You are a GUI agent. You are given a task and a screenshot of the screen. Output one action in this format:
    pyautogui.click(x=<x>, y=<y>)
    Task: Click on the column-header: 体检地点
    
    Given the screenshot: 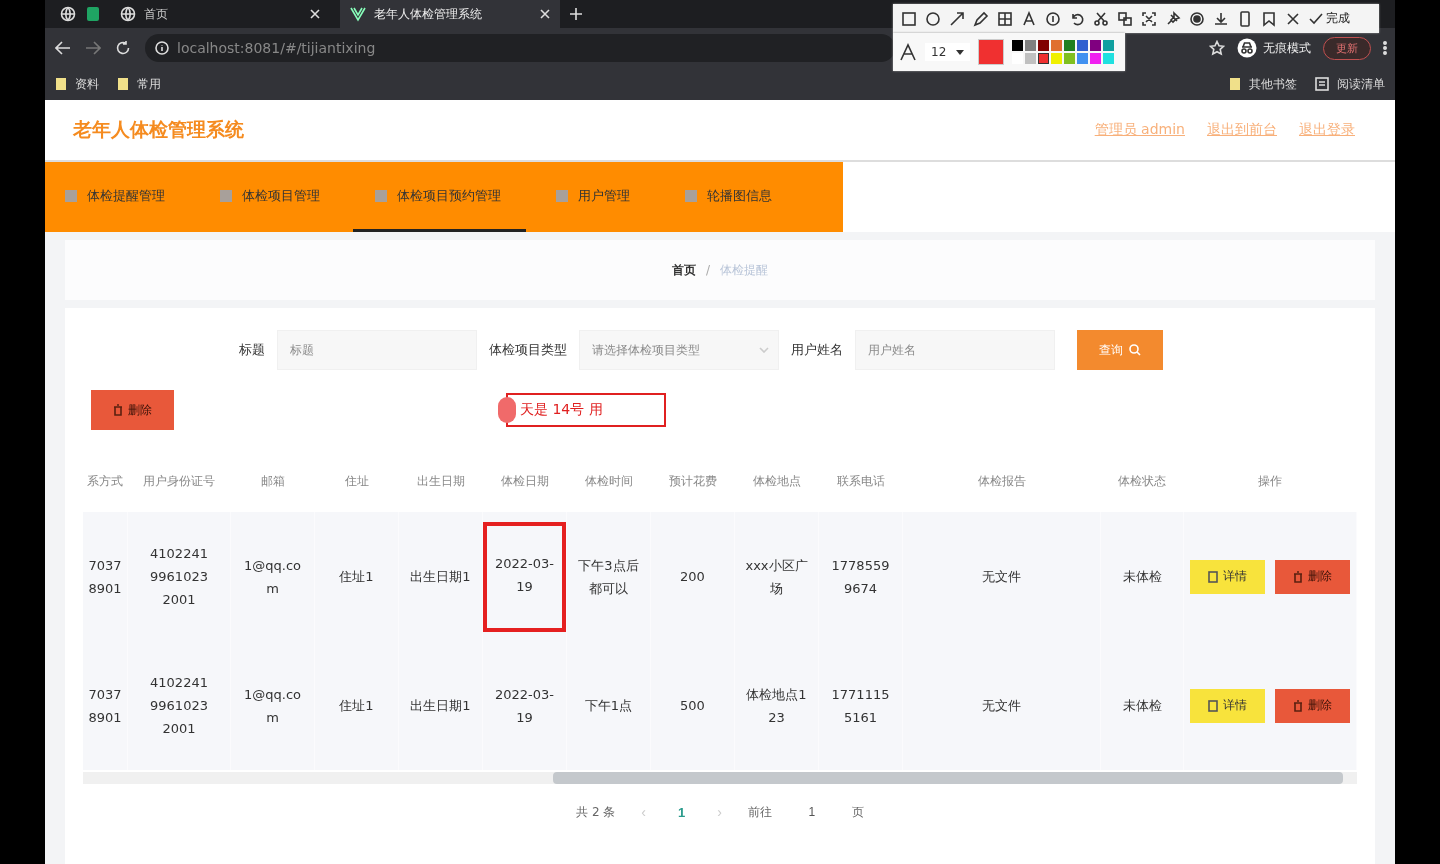 What is the action you would take?
    pyautogui.click(x=776, y=481)
    